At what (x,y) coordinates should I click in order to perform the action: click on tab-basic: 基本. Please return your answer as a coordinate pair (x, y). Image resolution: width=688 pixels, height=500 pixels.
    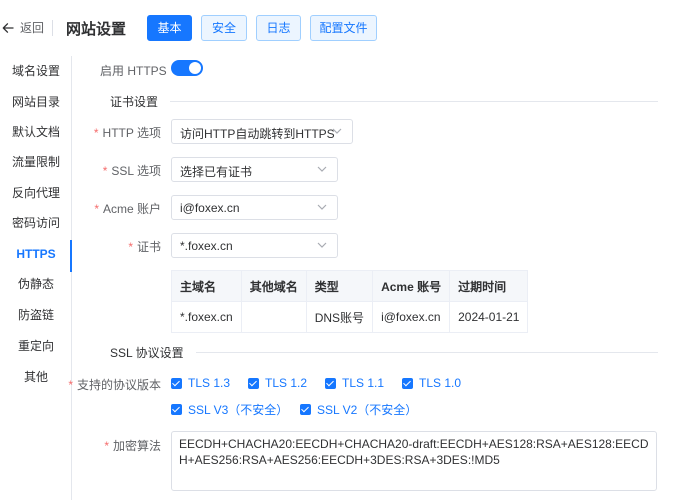
    Looking at the image, I should click on (169, 28).